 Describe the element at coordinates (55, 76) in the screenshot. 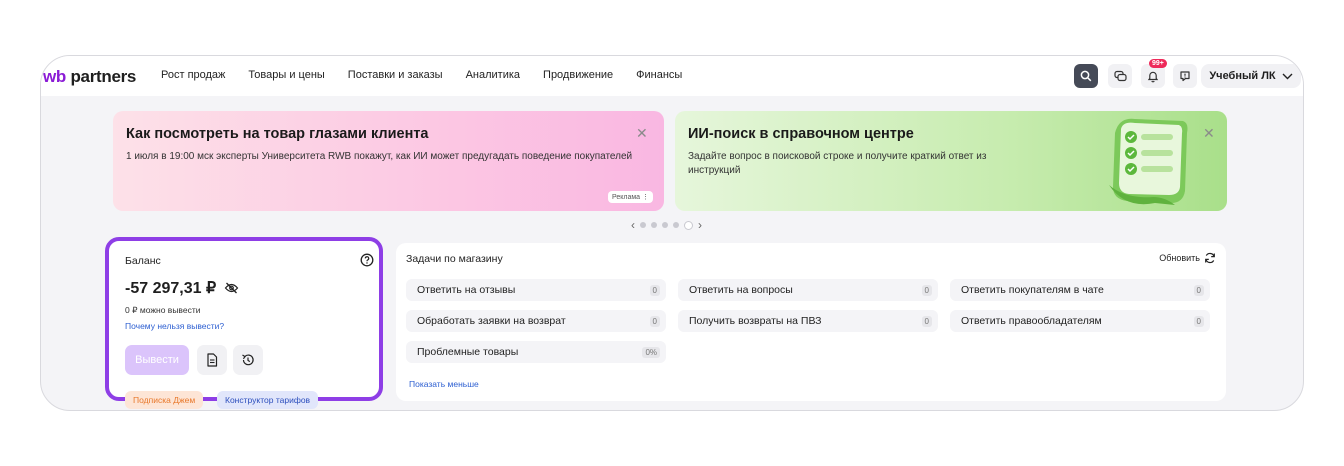

I see `logo-wb: wb` at that location.